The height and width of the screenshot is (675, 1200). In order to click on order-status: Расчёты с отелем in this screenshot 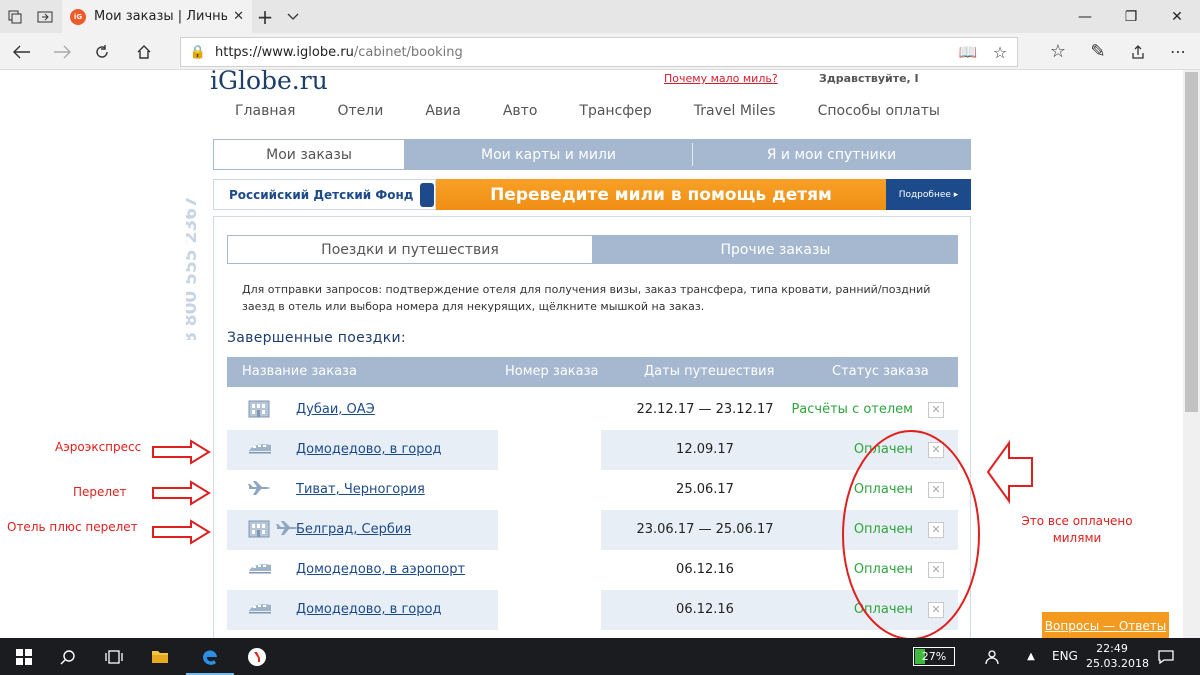, I will do `click(852, 409)`.